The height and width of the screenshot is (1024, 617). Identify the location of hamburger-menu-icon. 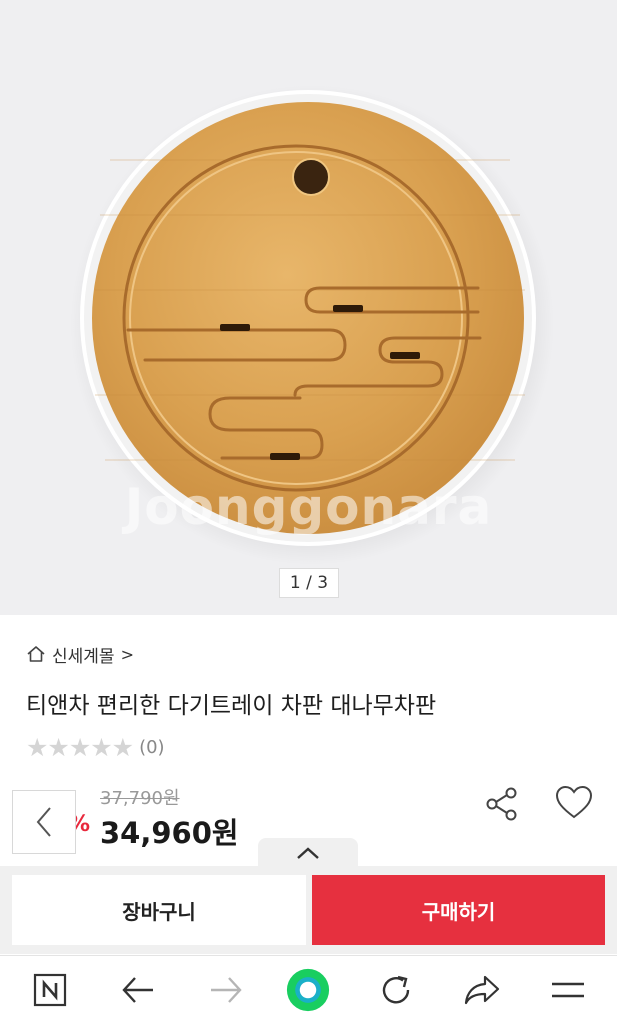
(568, 990).